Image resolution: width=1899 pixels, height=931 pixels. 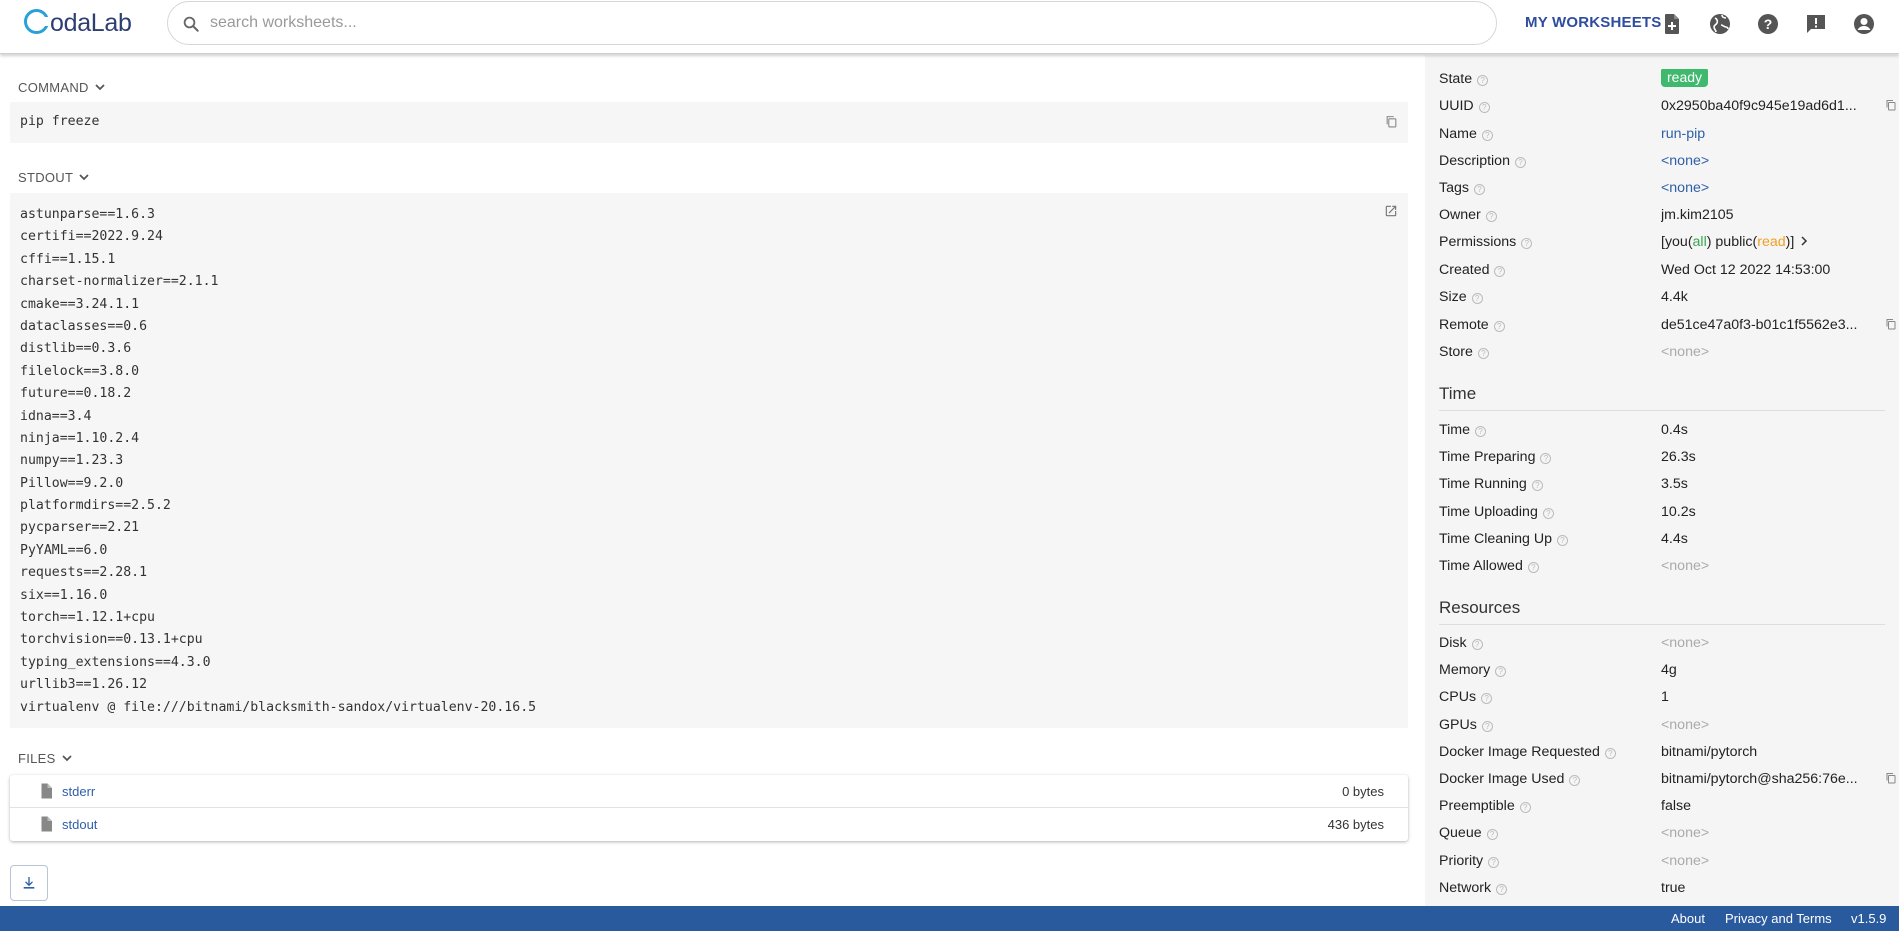 What do you see at coordinates (64, 550) in the screenshot?
I see `stdout-line: PyYAML==6.0` at bounding box center [64, 550].